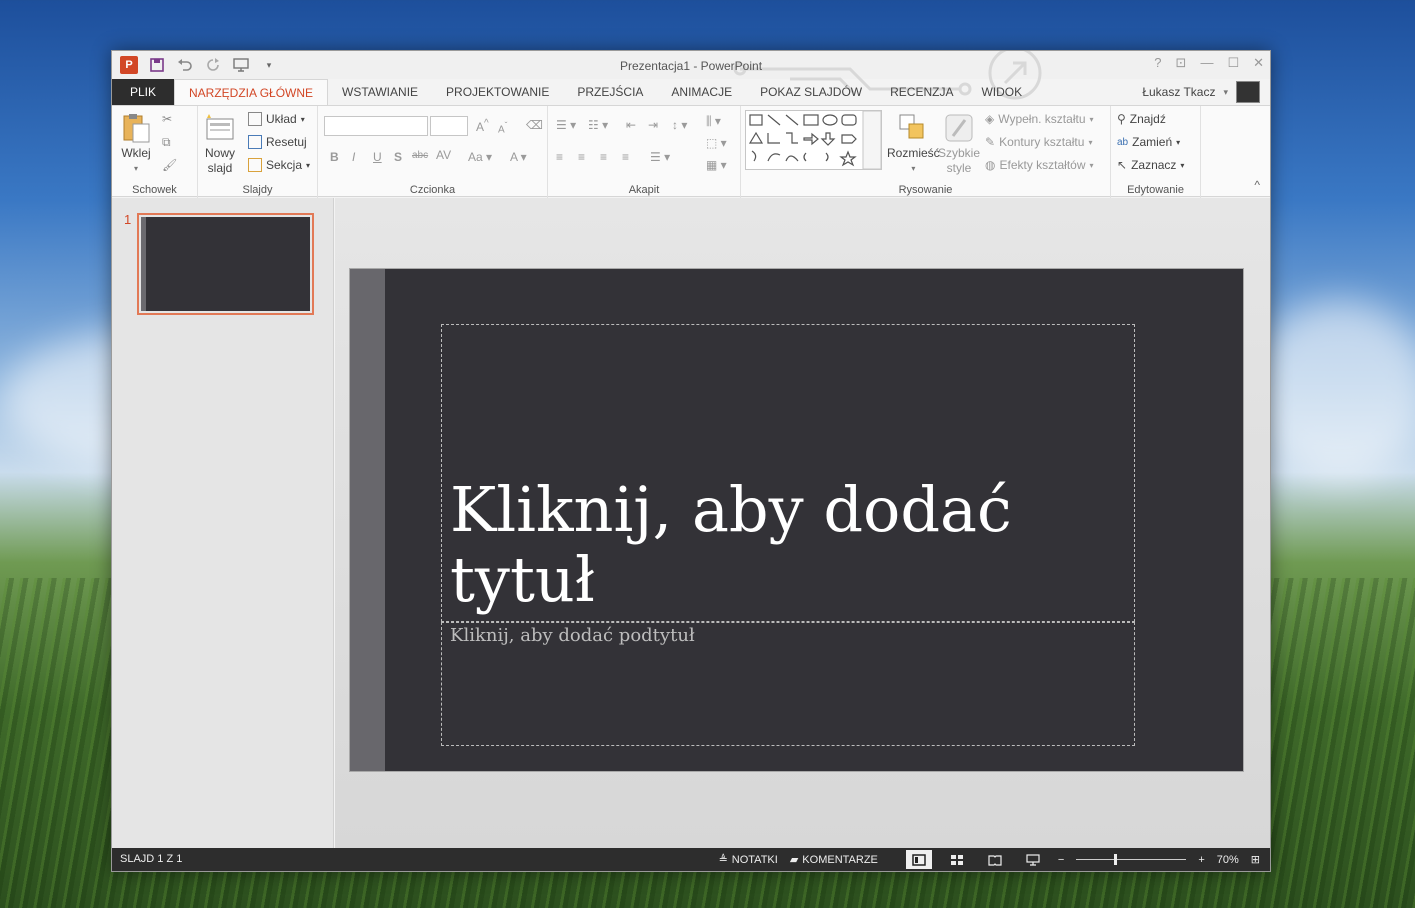  Describe the element at coordinates (1131, 859) in the screenshot. I see `zoom-slider` at that location.